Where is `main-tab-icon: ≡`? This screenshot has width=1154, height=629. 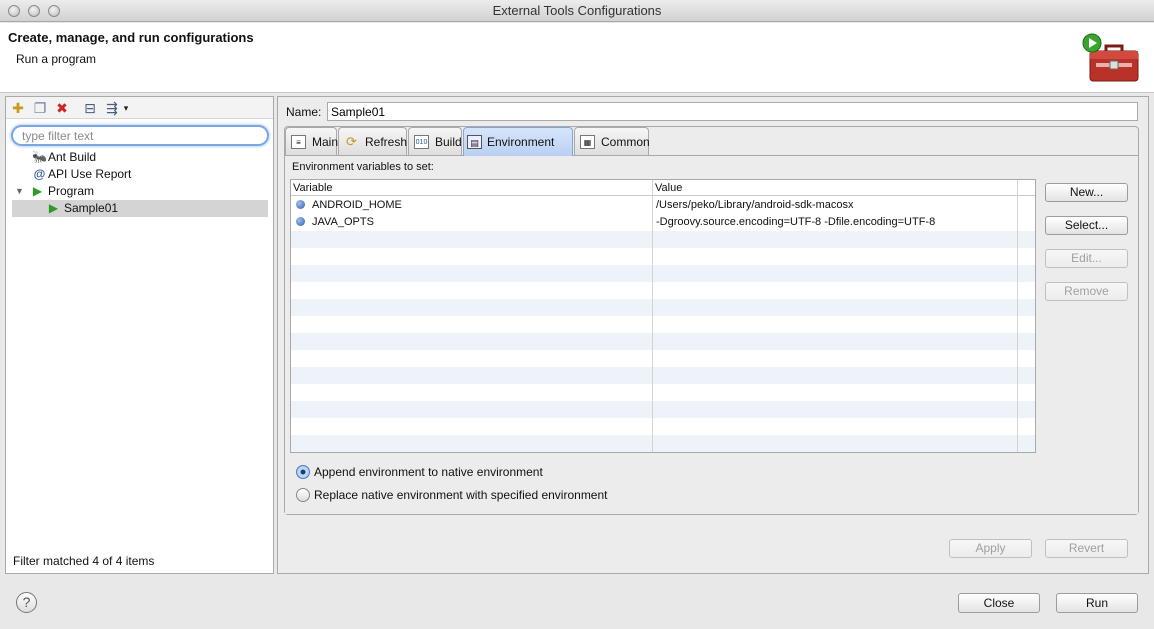
main-tab-icon: ≡ is located at coordinates (298, 142).